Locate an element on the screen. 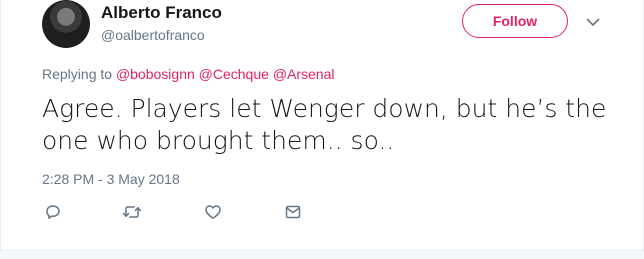  author-display-name: Alberto Franco is located at coordinates (161, 13).